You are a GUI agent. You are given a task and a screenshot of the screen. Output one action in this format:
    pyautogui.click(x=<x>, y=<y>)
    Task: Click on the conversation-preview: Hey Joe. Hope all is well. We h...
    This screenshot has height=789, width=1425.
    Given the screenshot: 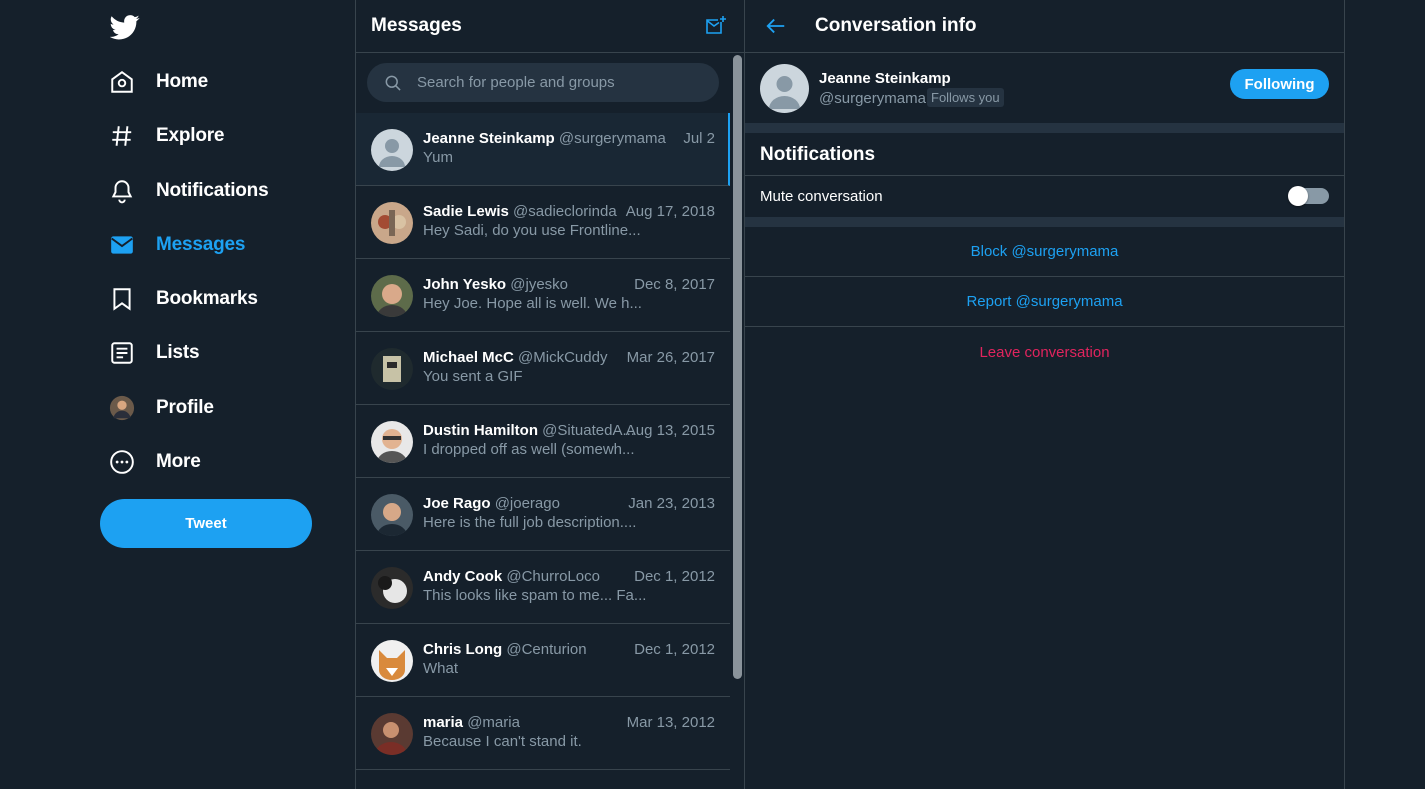 What is the action you would take?
    pyautogui.click(x=532, y=303)
    